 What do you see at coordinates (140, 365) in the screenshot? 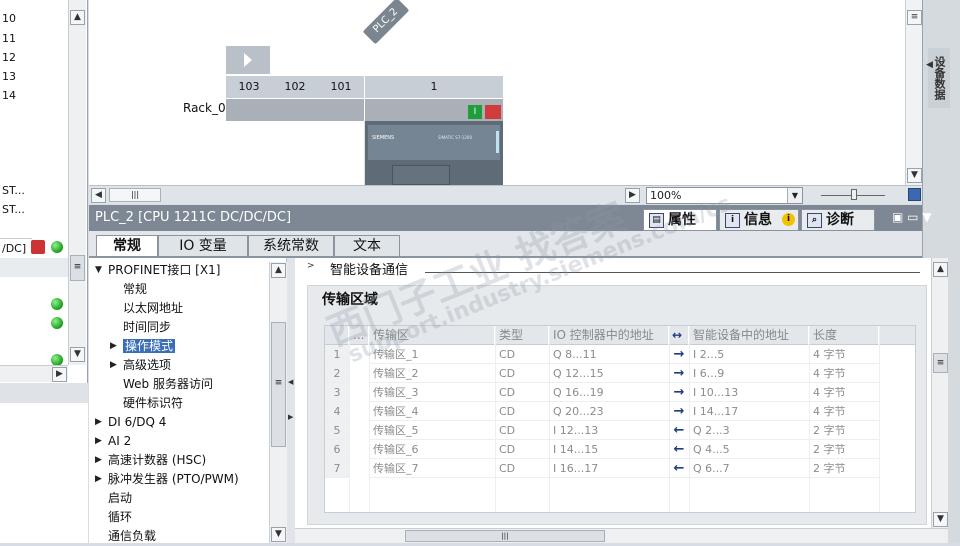
I see `nav-item-advanced-options: ▶ 高级选项` at bounding box center [140, 365].